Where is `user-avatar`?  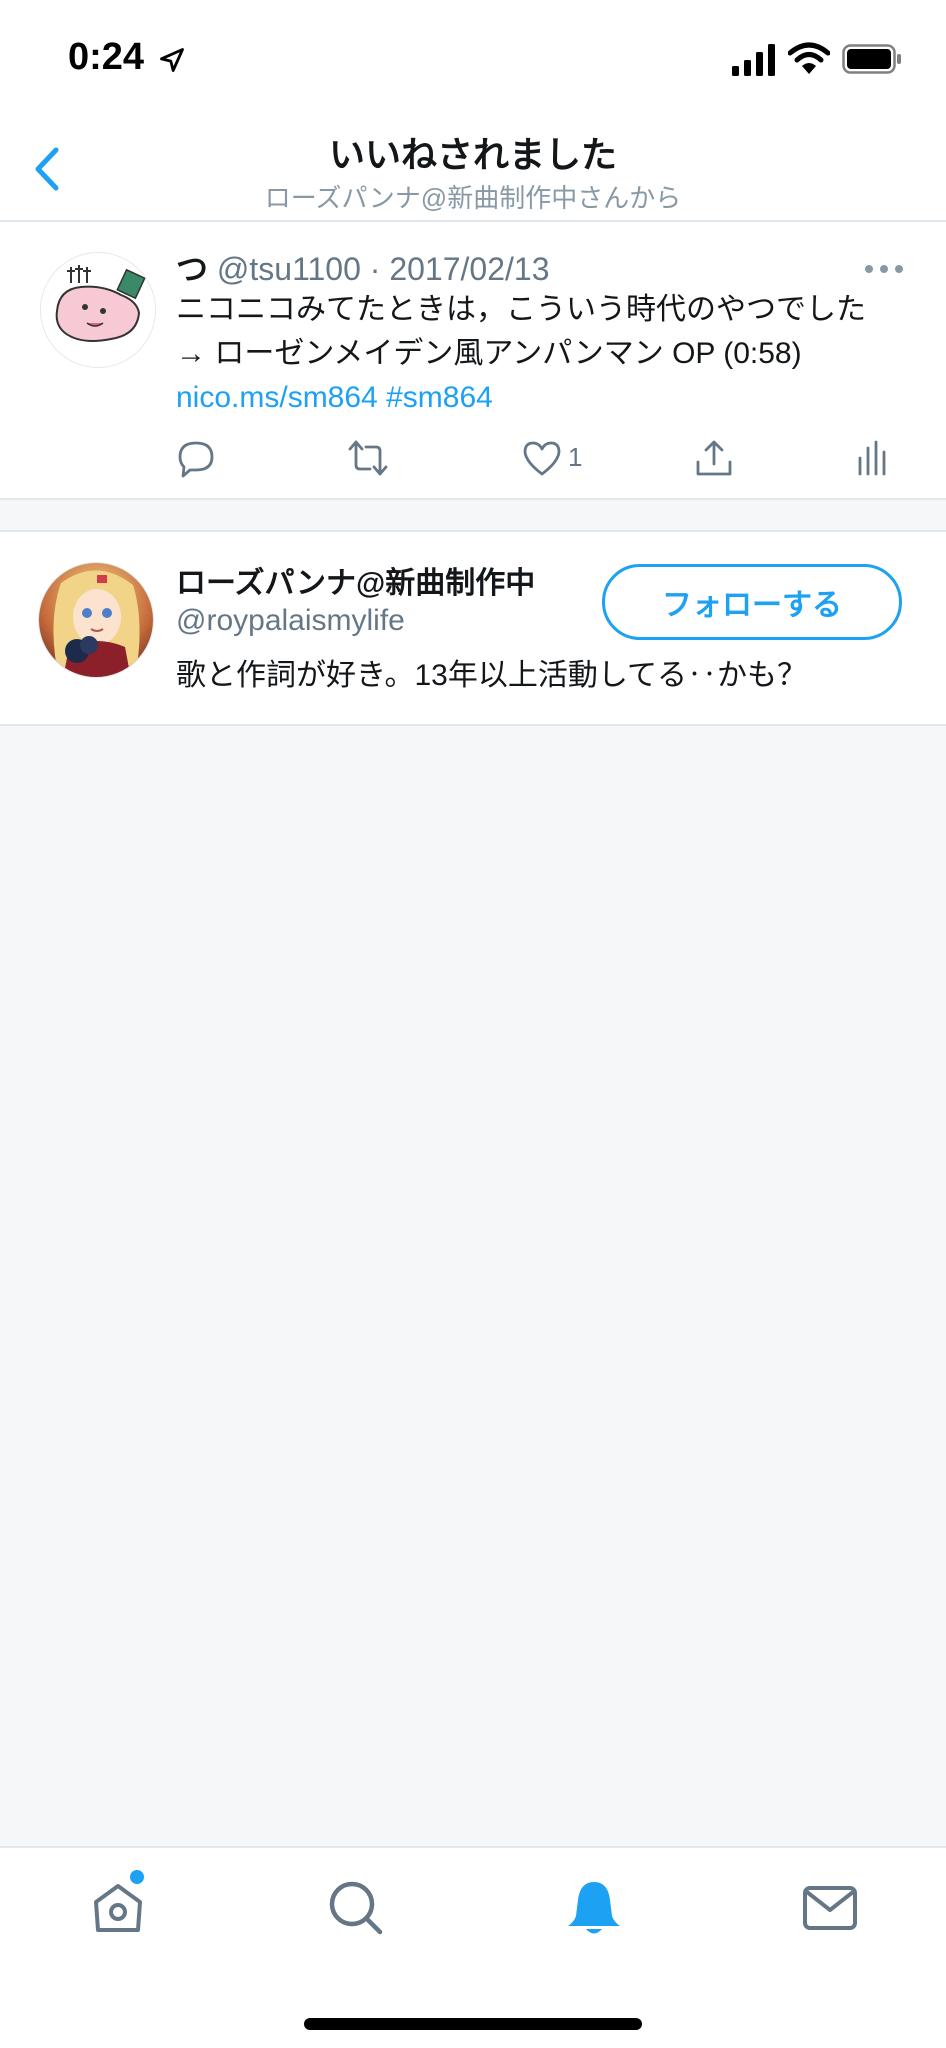
user-avatar is located at coordinates (96, 620).